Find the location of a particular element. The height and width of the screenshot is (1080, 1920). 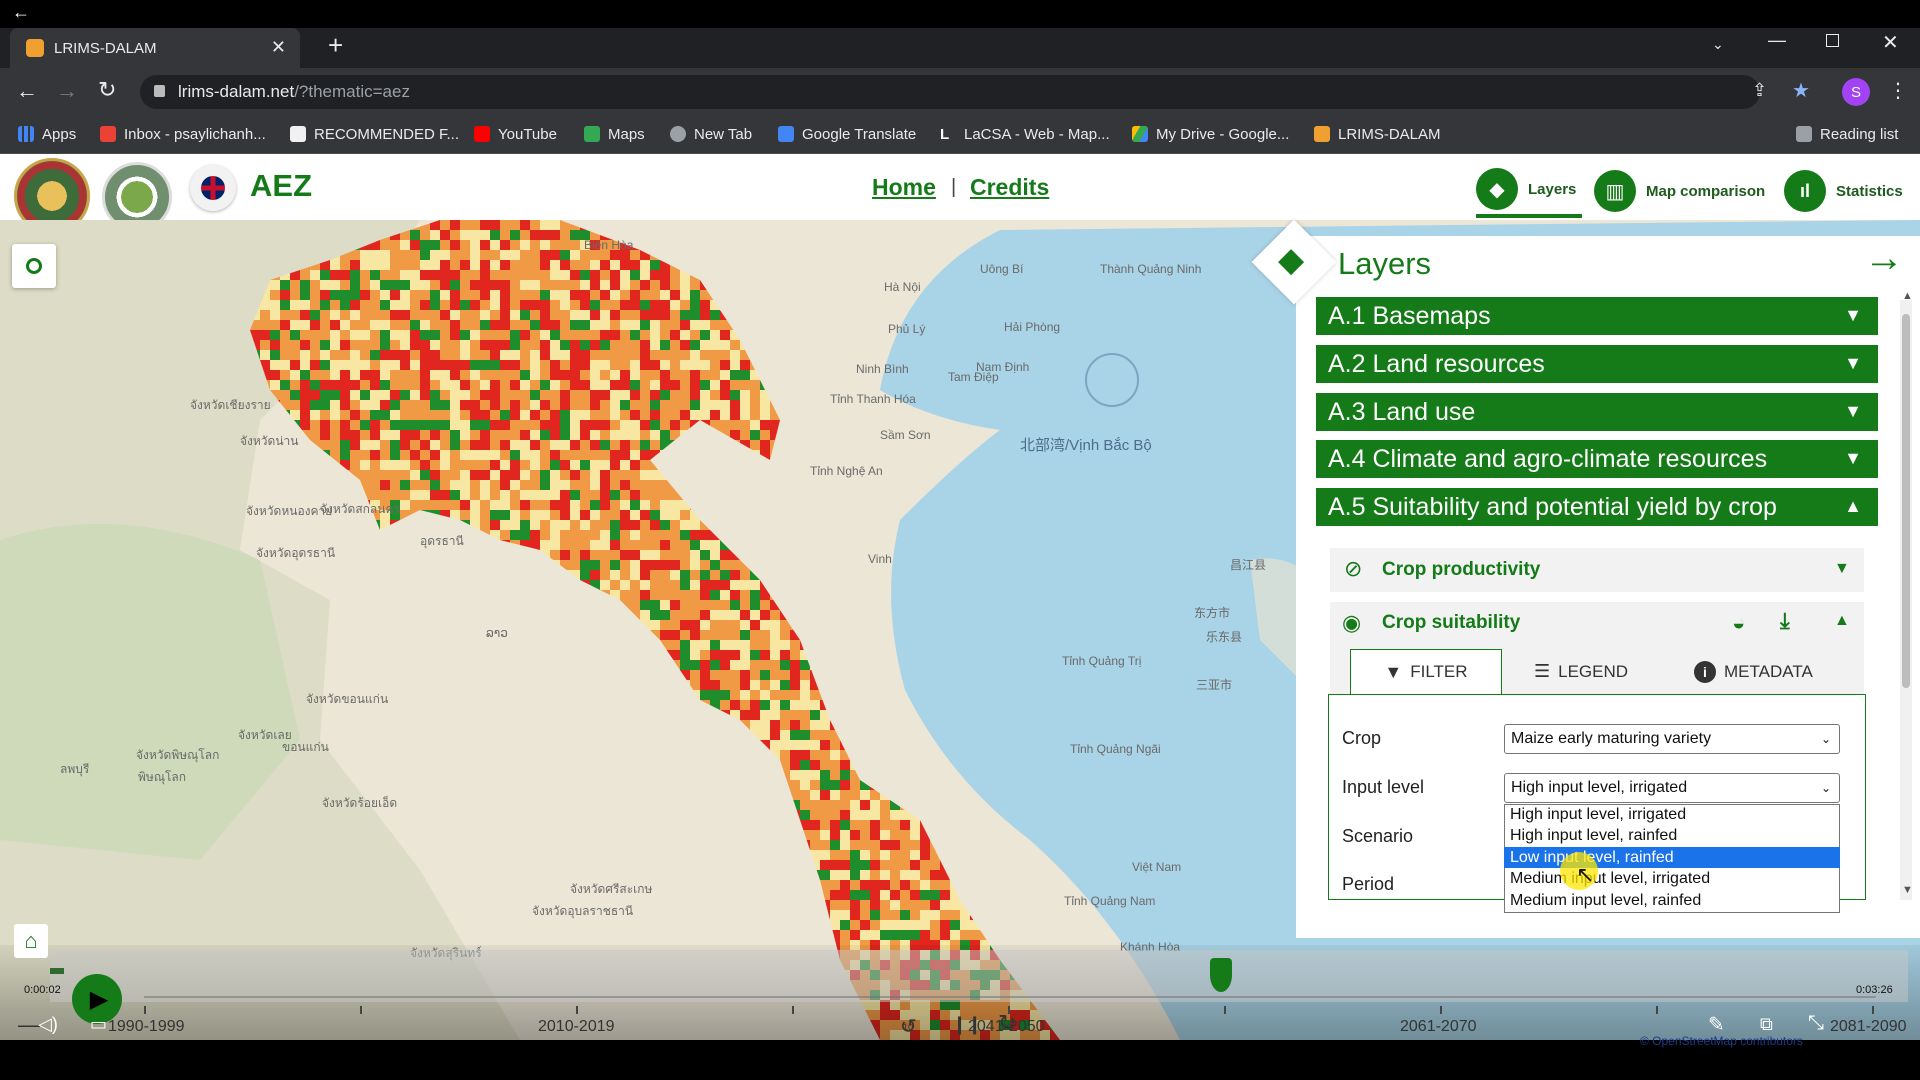

minimize-icon: — is located at coordinates (1777, 40).